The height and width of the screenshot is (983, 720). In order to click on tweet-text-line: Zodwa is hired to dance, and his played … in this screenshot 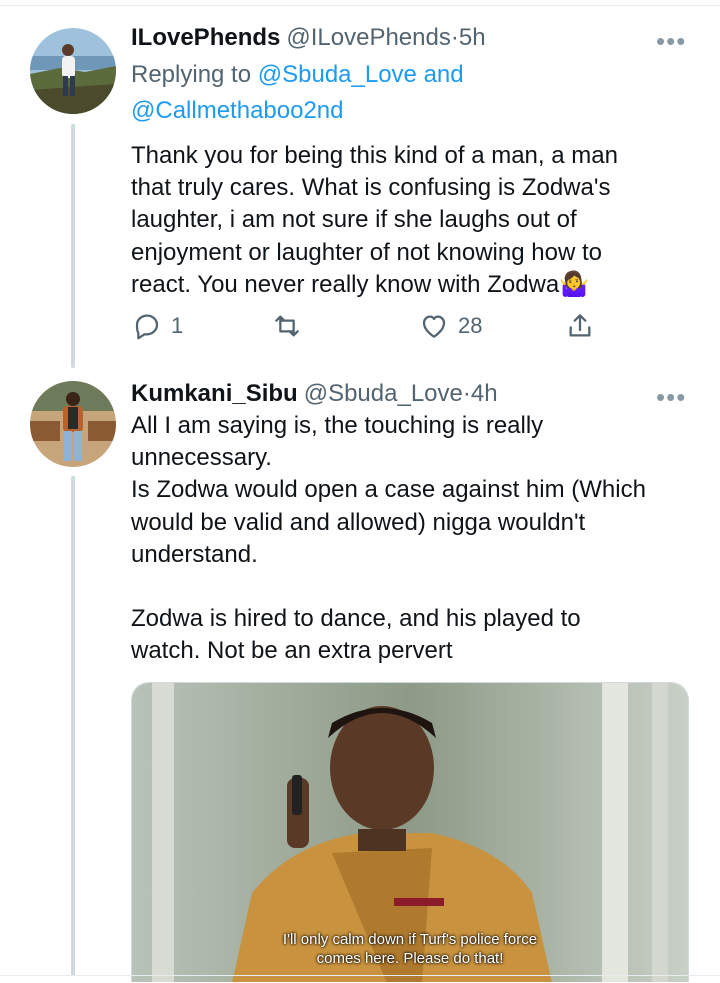, I will do `click(356, 619)`.